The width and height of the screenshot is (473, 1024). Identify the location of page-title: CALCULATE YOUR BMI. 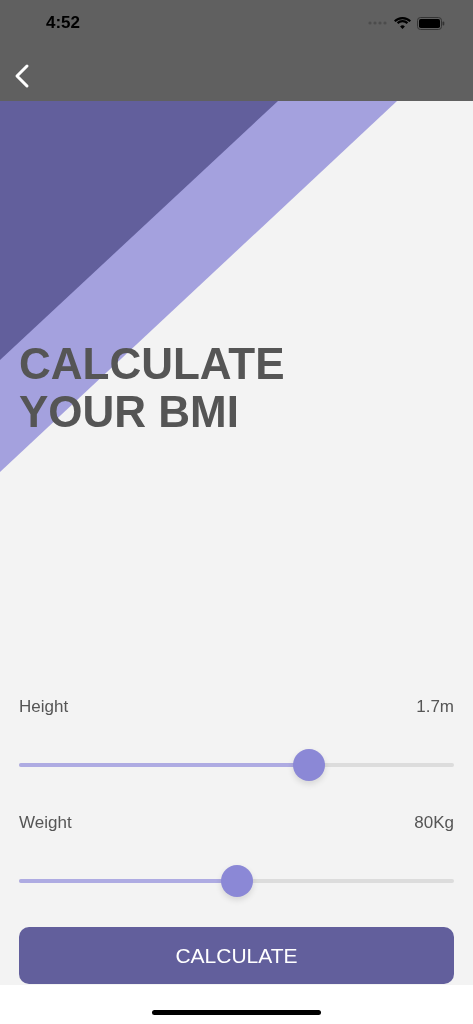
(152, 388).